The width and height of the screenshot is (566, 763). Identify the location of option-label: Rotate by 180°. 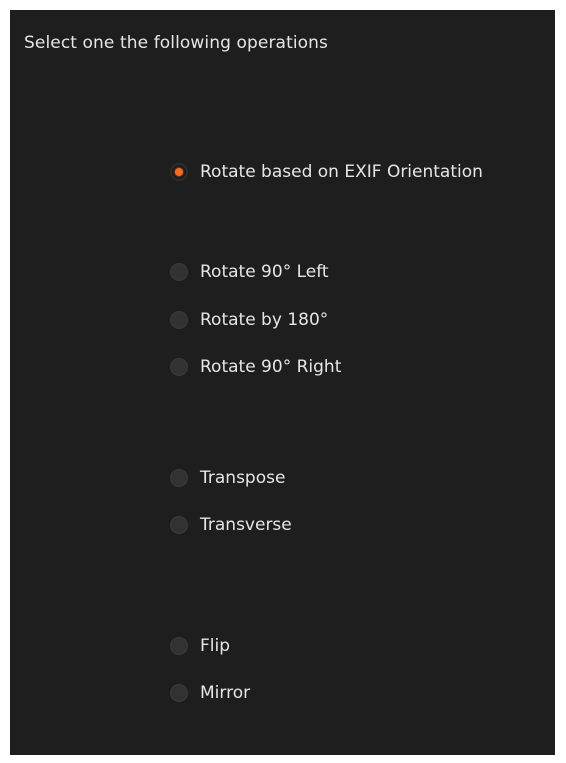
(264, 320).